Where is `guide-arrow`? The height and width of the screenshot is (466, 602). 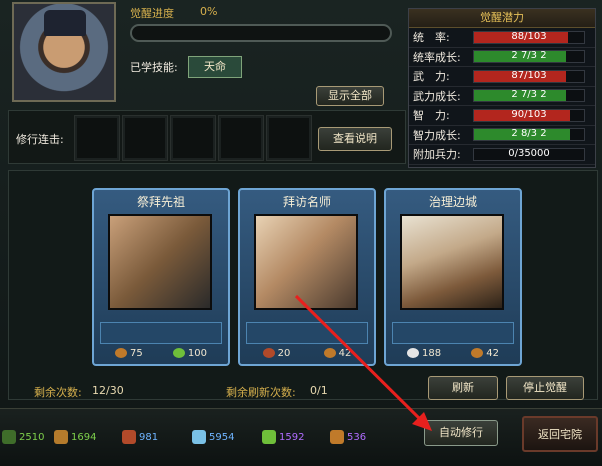 guide-arrow is located at coordinates (363, 362).